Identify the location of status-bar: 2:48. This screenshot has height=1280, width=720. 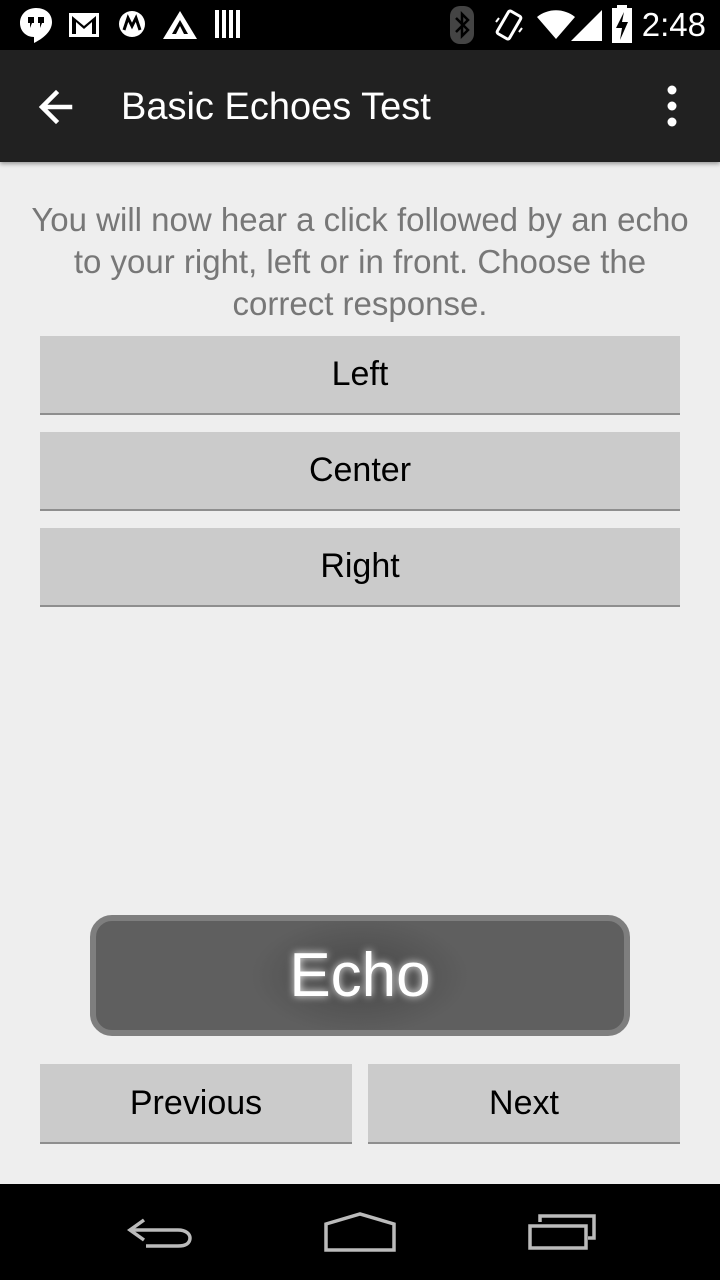
(360, 25).